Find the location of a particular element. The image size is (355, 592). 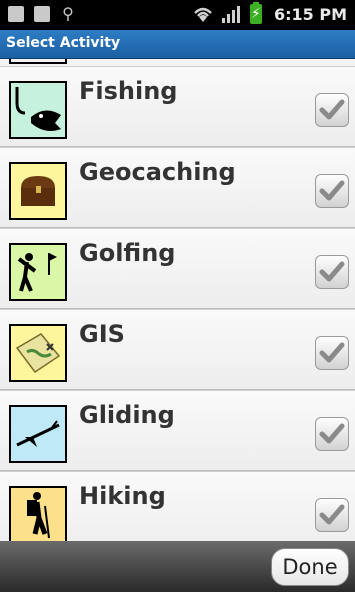

page-title: Select Activity is located at coordinates (63, 43).